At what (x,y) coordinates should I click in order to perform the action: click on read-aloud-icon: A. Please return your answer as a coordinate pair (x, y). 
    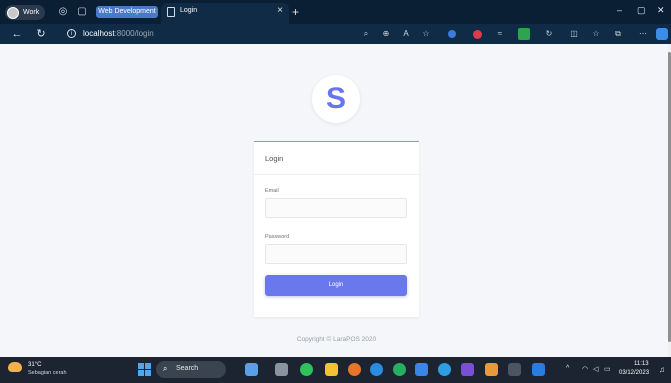
    Looking at the image, I should click on (406, 34).